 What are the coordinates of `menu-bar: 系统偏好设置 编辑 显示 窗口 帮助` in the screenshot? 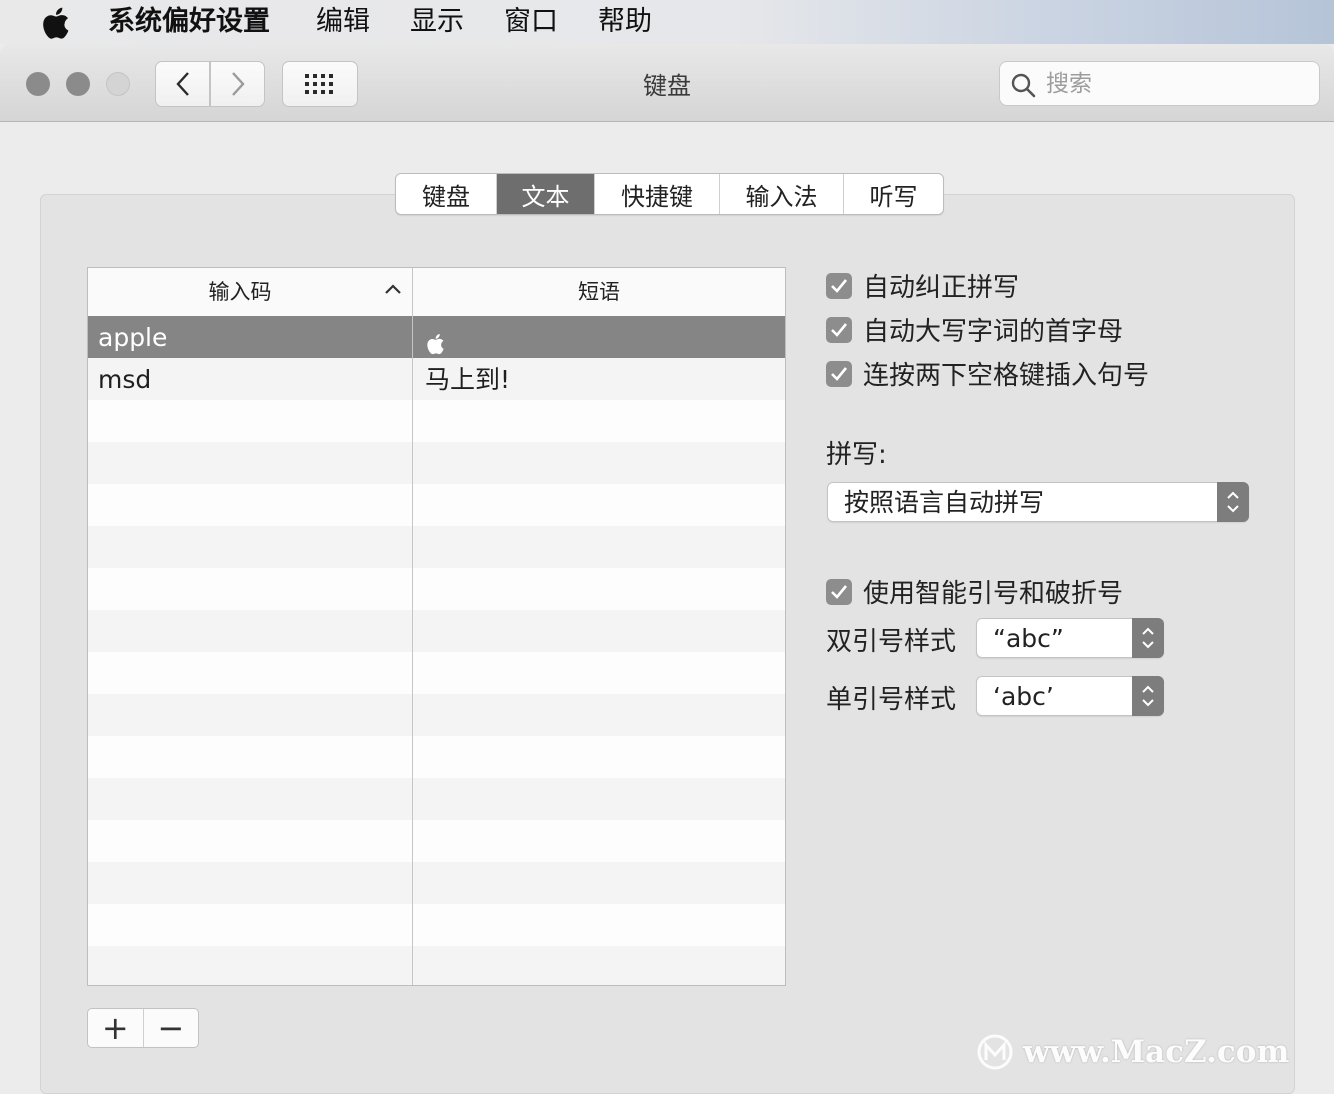 It's located at (667, 22).